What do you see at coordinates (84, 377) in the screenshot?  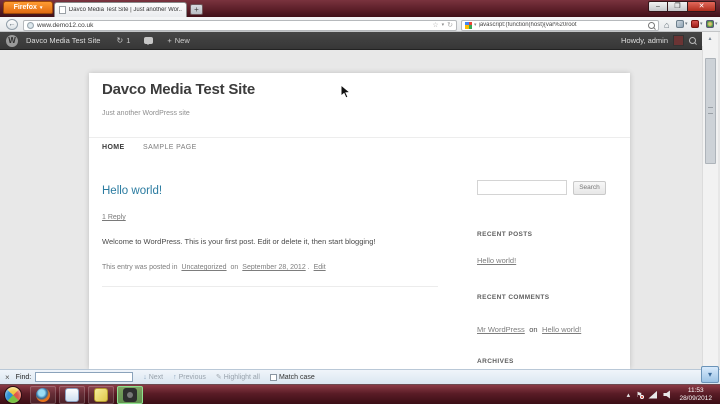 I see `find-input` at bounding box center [84, 377].